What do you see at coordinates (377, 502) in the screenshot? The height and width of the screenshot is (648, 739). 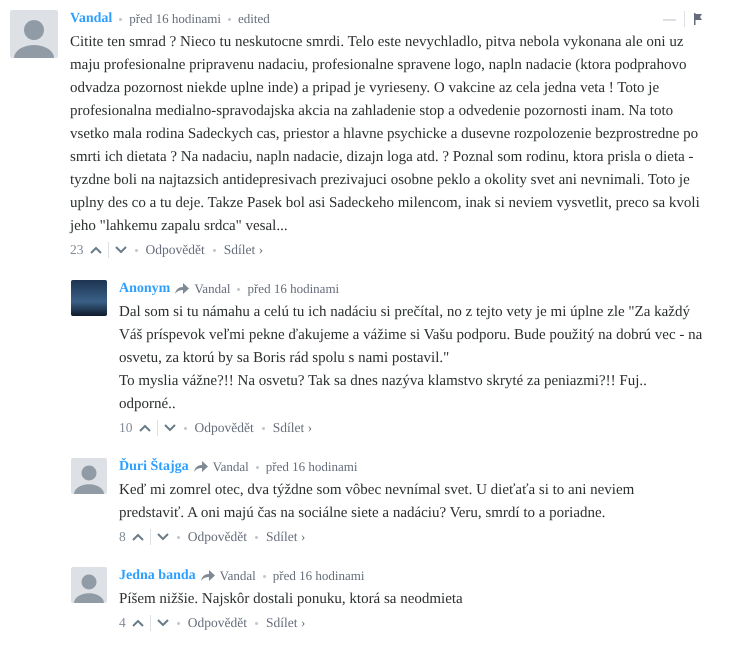 I see `comment-text: Keď mi zomrel otec, dva týždne som vôbec nevnímal svet. U dieťaťa si to ani neviem predstaviť. A oni majú čas na sociálne siete a nadáciu? Veru, smrdí to a poriadne.` at bounding box center [377, 502].